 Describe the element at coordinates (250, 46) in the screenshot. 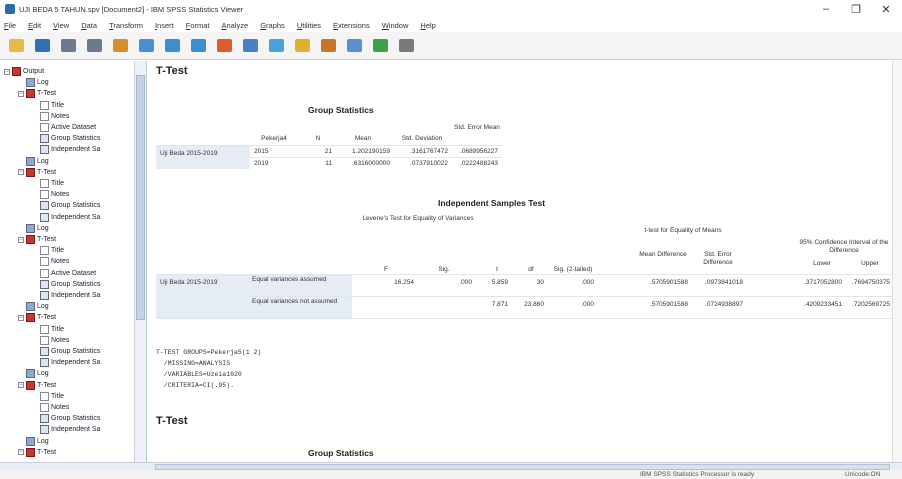

I see `goto-variable-icon` at that location.